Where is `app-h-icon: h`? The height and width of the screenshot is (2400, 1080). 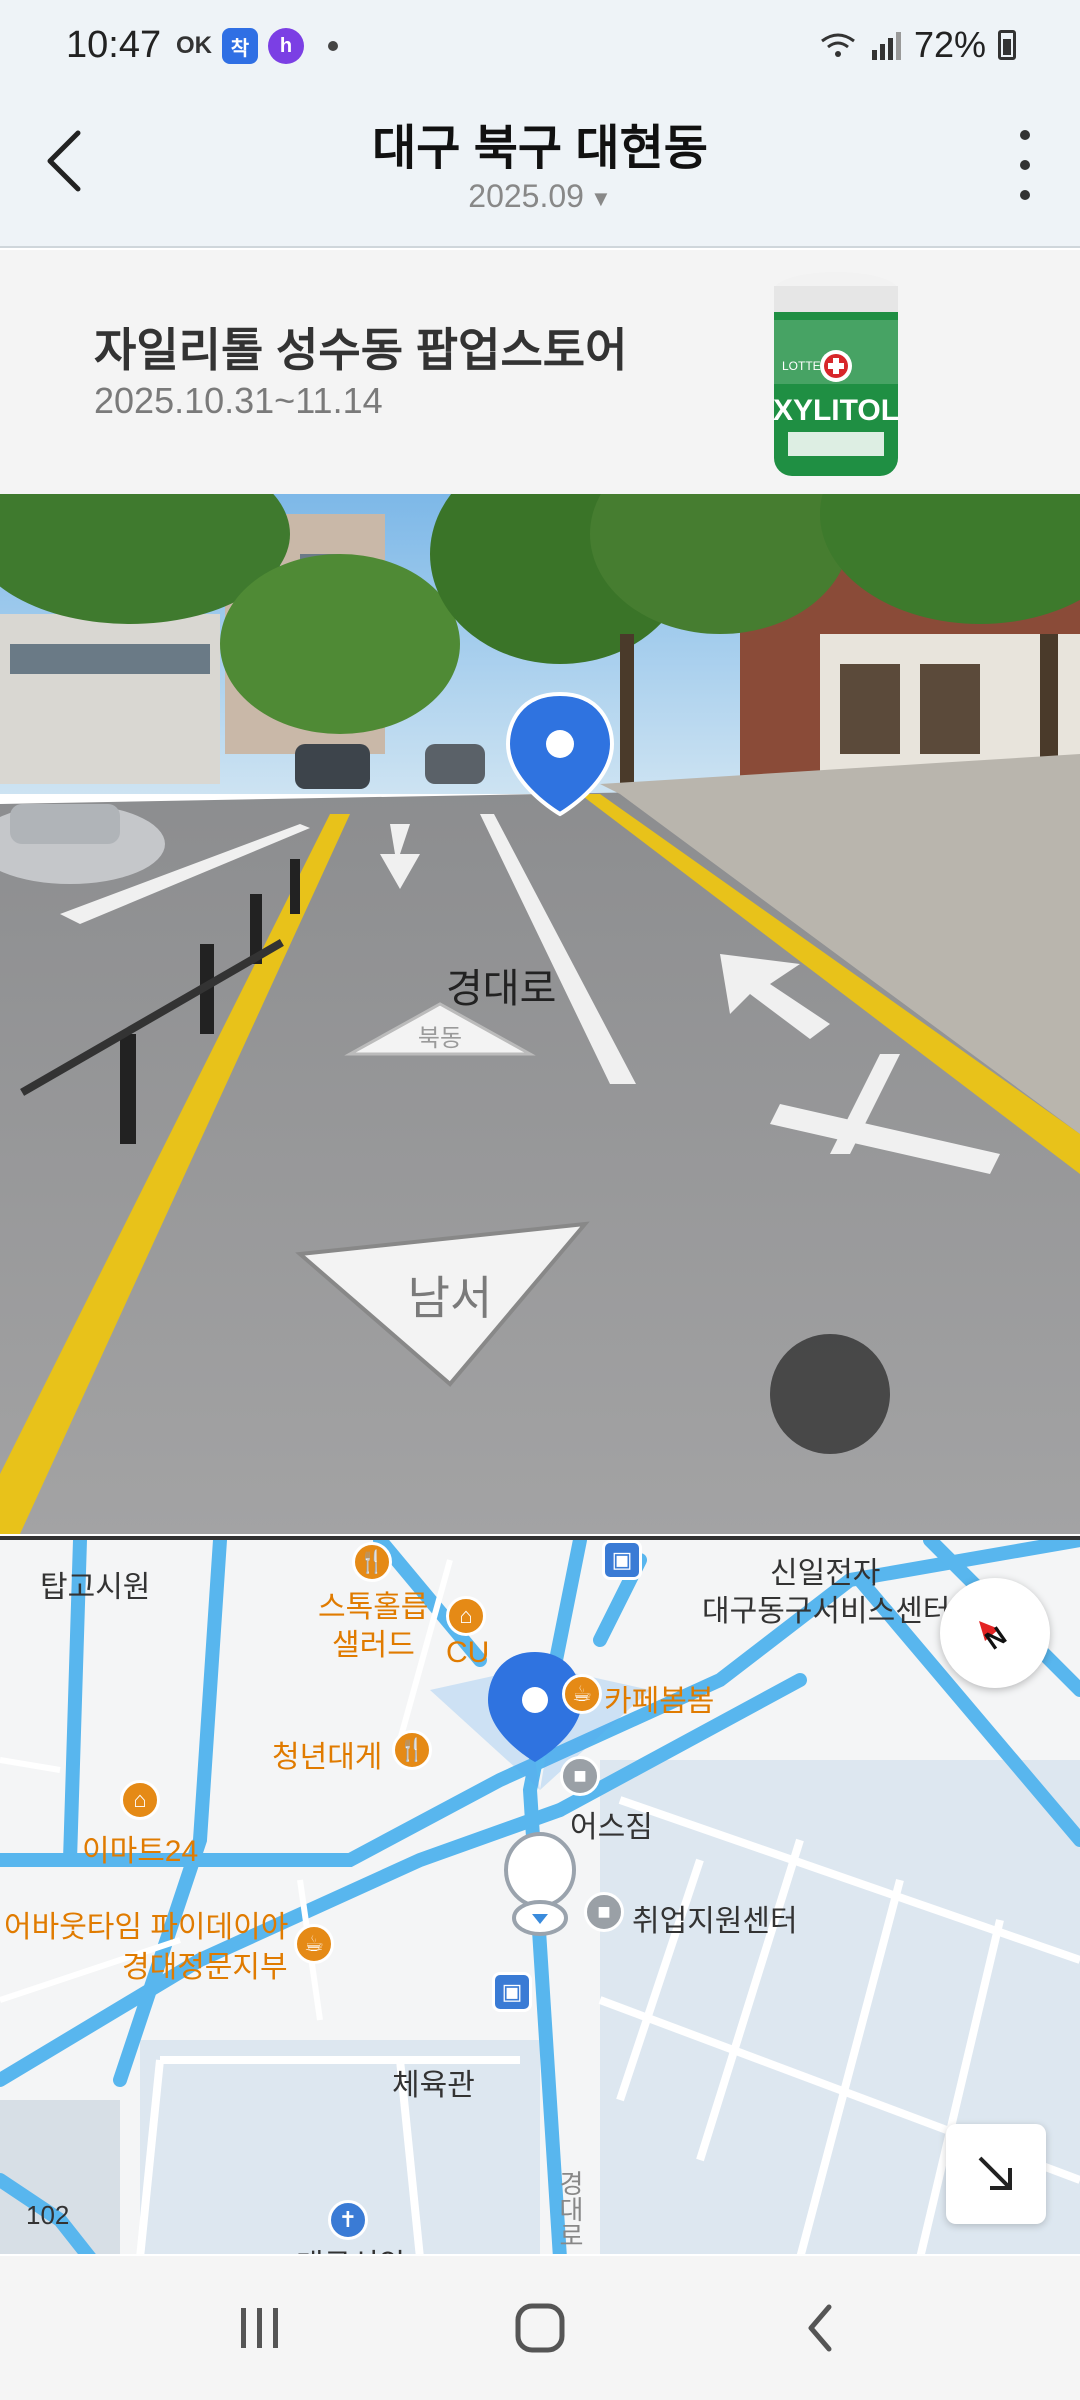 app-h-icon: h is located at coordinates (286, 46).